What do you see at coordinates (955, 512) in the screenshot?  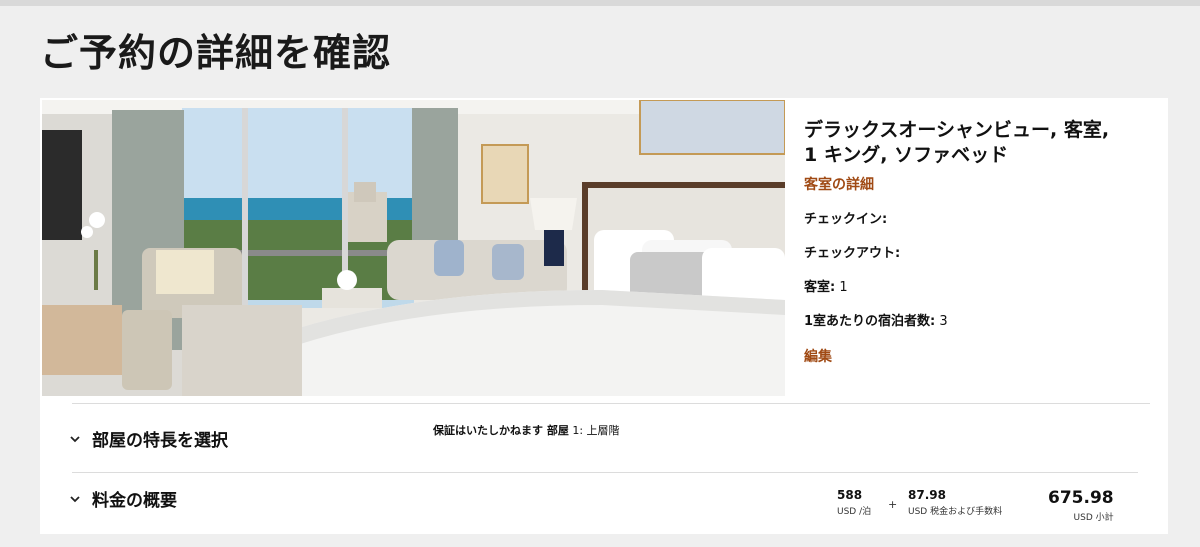 I see `taxes-fees-unit: USD 税金および手数料` at bounding box center [955, 512].